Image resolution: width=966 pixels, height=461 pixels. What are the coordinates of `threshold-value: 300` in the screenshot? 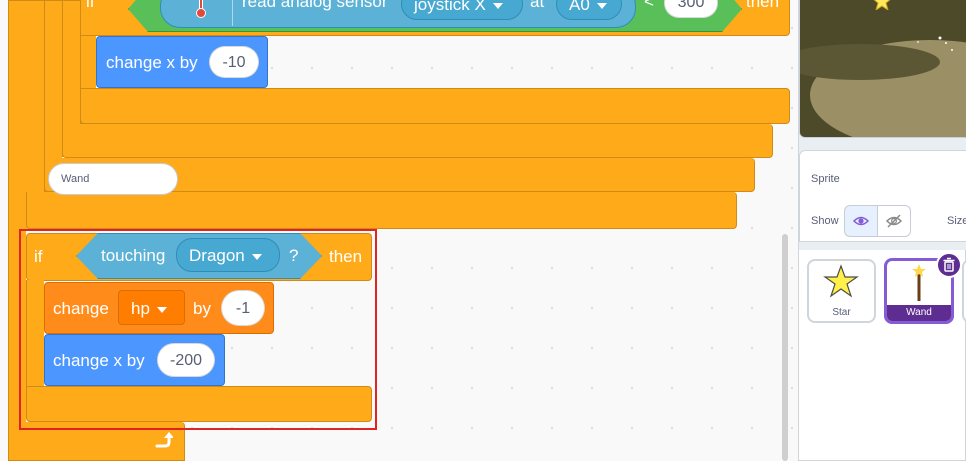 It's located at (691, 5).